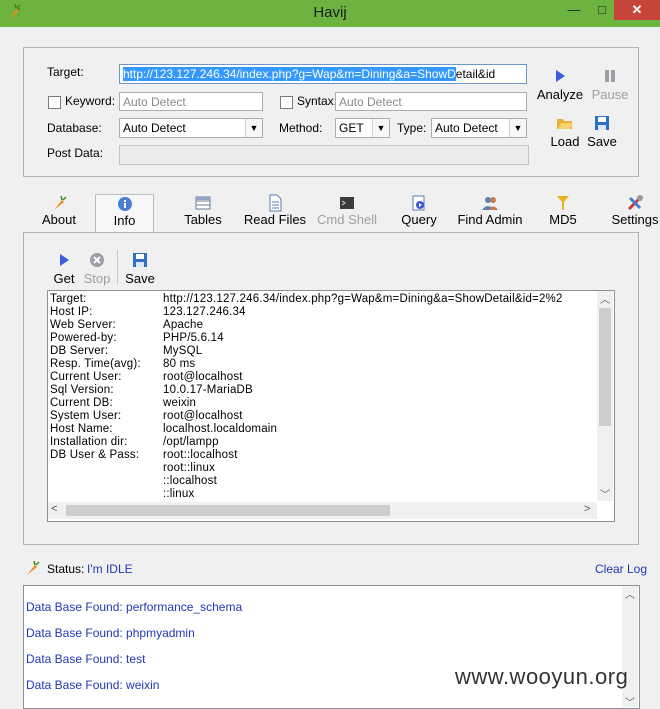 This screenshot has width=660, height=709. I want to click on log-line: Data Base Found: phpmyadmin, so click(110, 633).